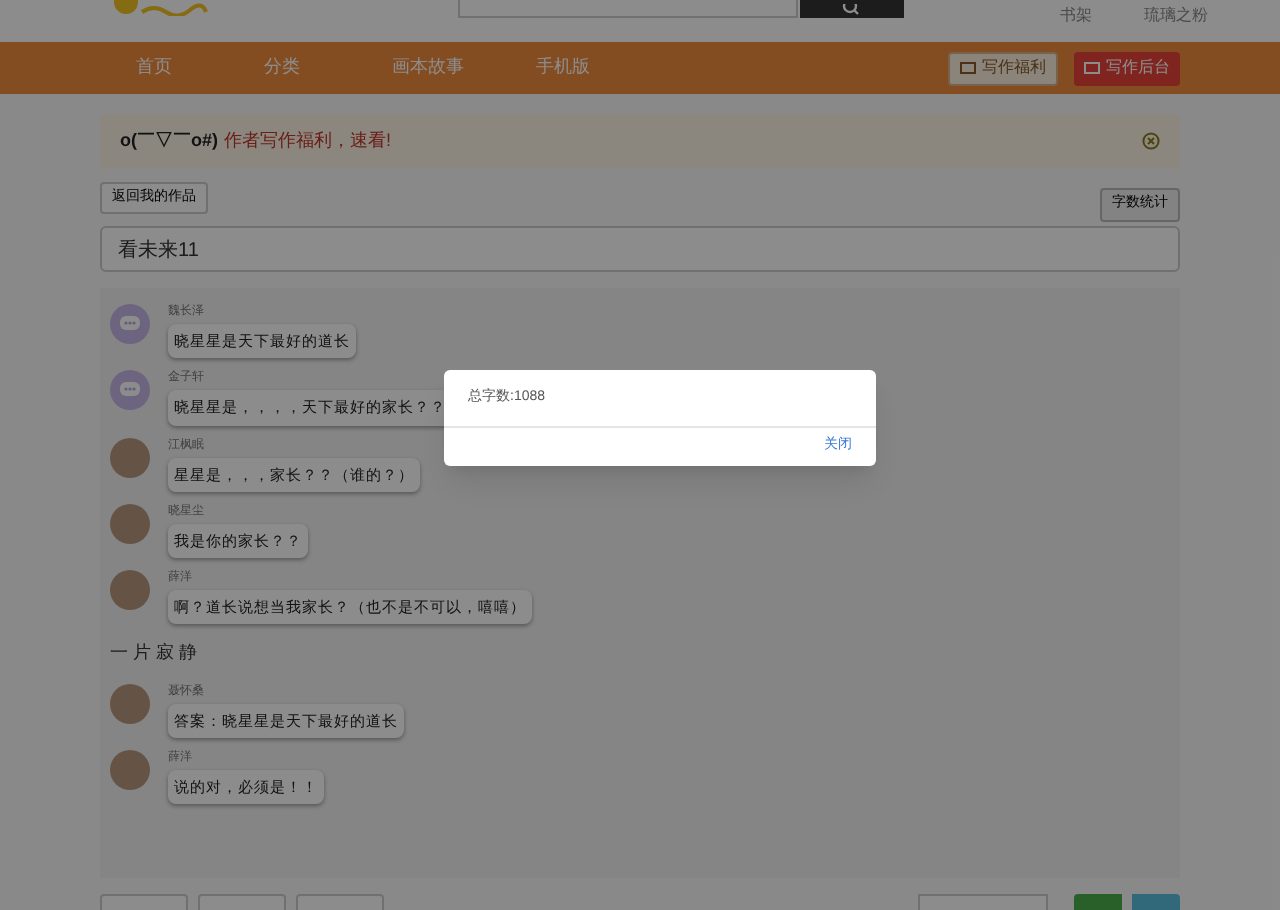  What do you see at coordinates (164, 68) in the screenshot?
I see `nav-link: 首页` at bounding box center [164, 68].